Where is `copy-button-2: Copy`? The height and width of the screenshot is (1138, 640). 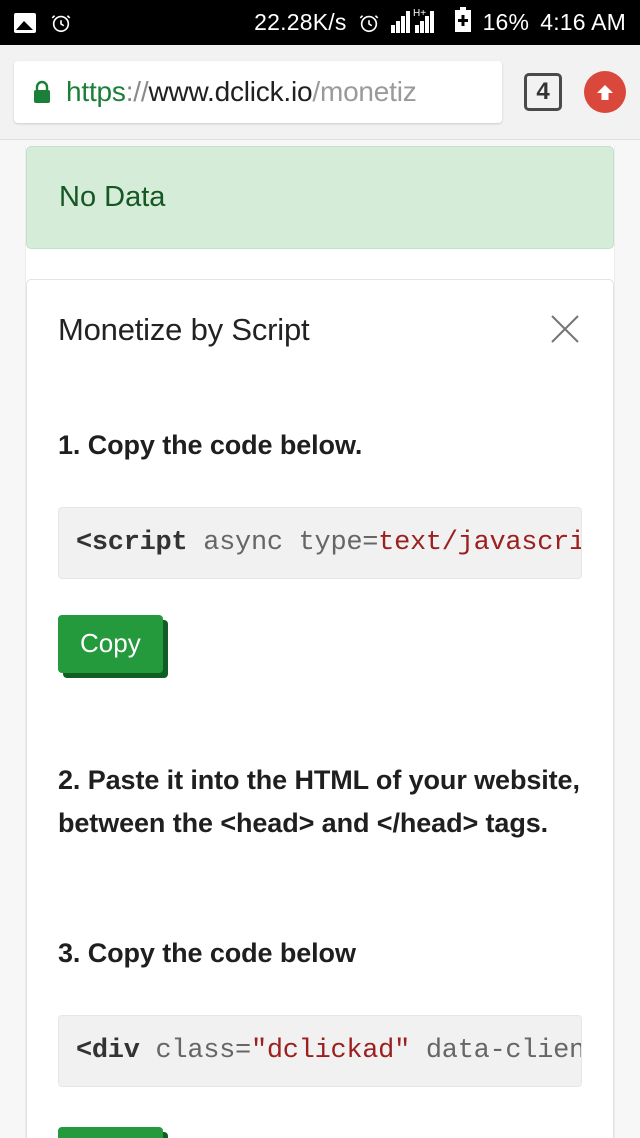 copy-button-2: Copy is located at coordinates (110, 1132).